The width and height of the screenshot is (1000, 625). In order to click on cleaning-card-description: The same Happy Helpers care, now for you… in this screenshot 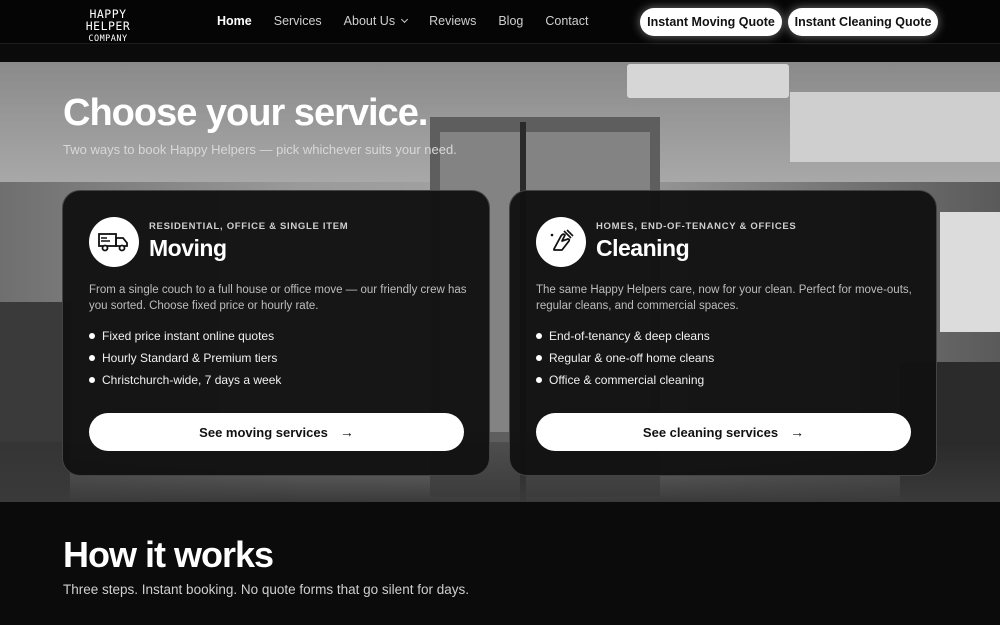, I will do `click(724, 298)`.